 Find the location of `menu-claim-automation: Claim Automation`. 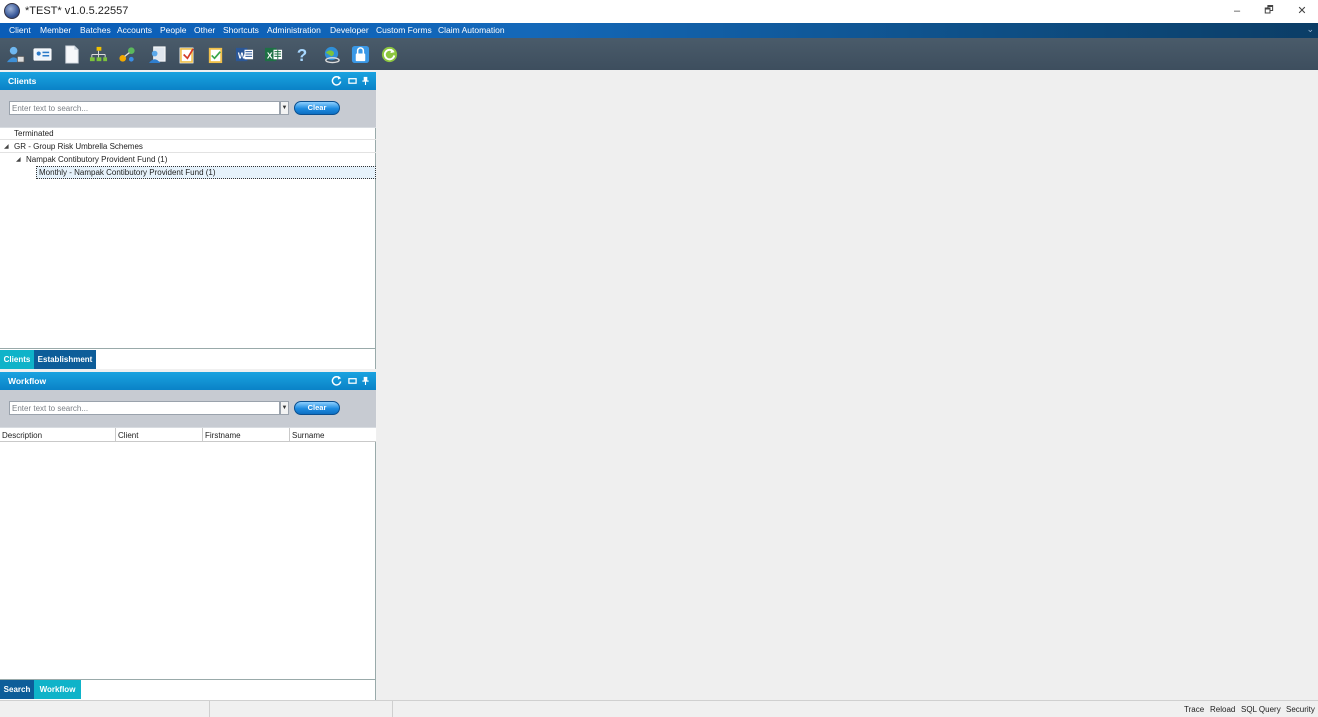

menu-claim-automation: Claim Automation is located at coordinates (471, 30).